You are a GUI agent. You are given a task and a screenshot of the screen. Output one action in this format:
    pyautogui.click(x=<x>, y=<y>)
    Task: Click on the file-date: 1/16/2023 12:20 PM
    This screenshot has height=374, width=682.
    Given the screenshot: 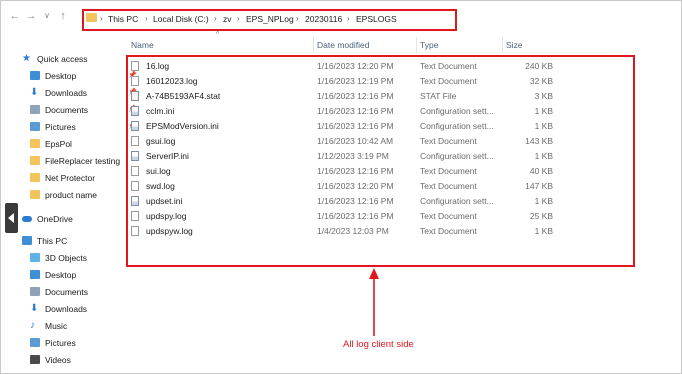 What is the action you would take?
    pyautogui.click(x=355, y=66)
    